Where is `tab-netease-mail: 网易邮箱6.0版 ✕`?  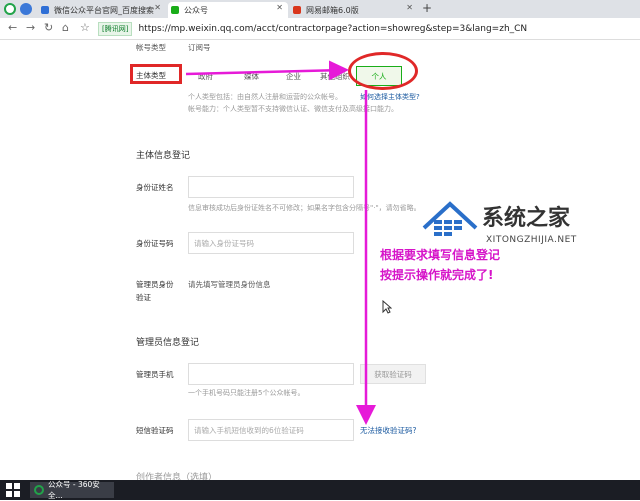 tab-netease-mail: 网易邮箱6.0版 ✕ is located at coordinates (354, 10).